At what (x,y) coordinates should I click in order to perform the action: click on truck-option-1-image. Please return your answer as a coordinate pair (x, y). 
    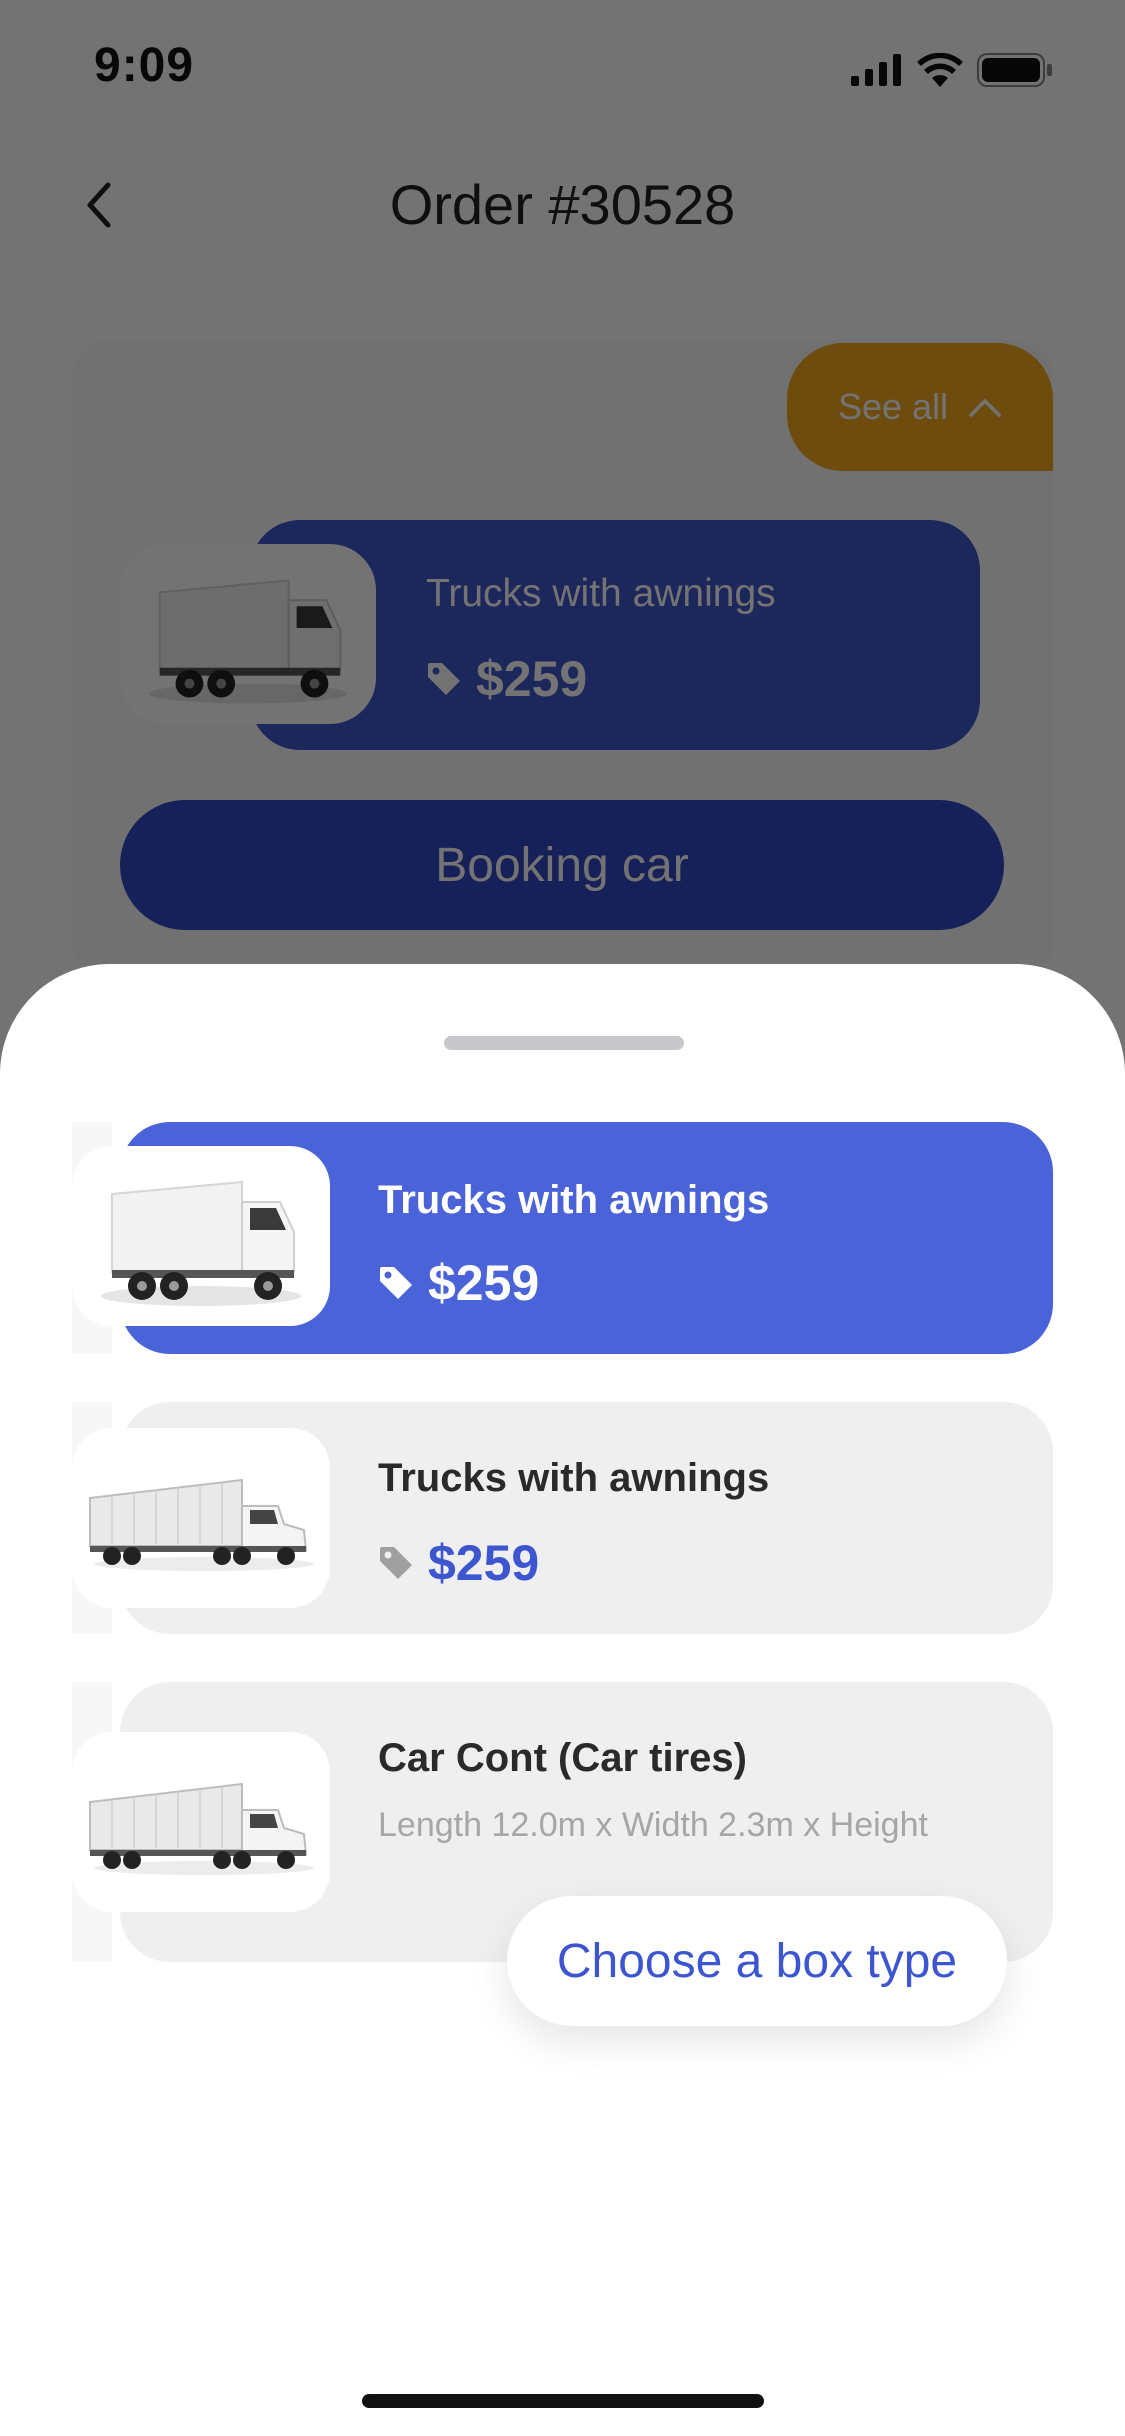
    Looking at the image, I should click on (201, 1236).